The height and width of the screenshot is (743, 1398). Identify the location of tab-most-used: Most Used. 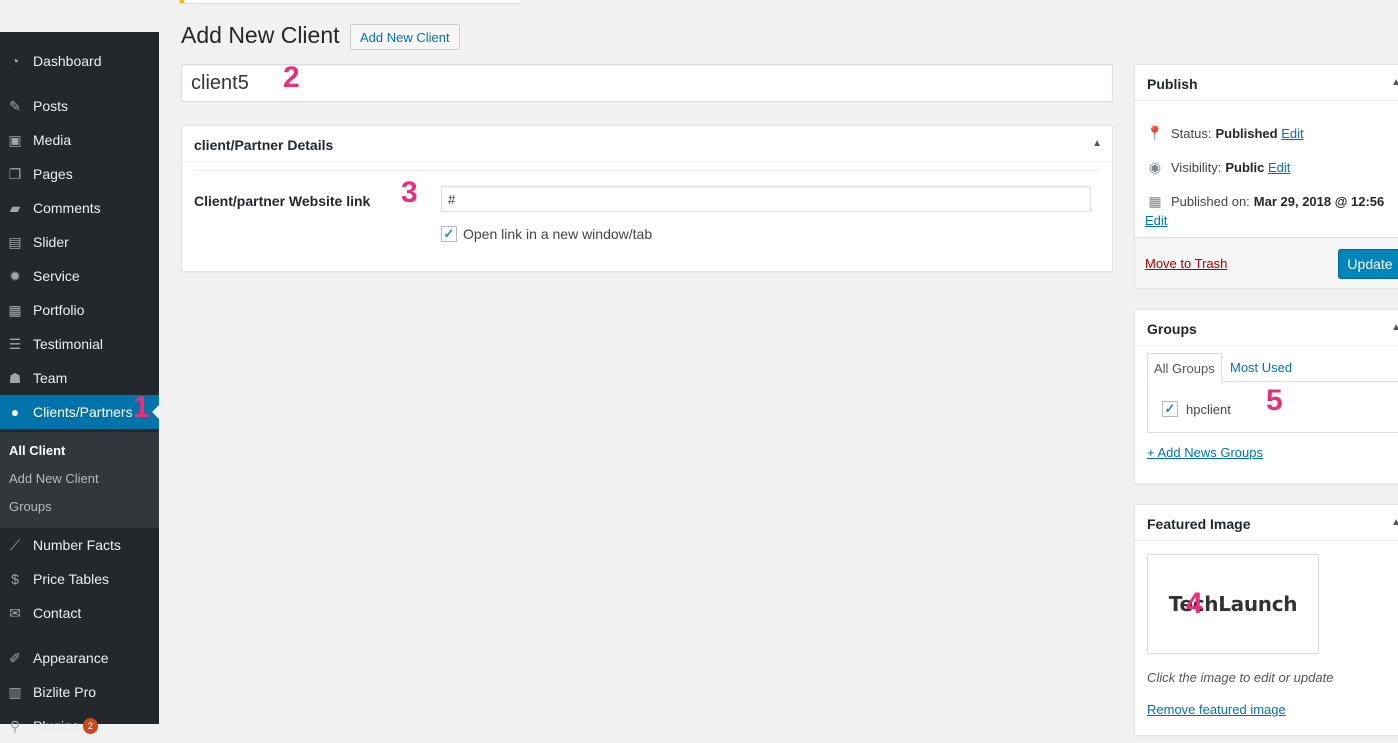
(1261, 367).